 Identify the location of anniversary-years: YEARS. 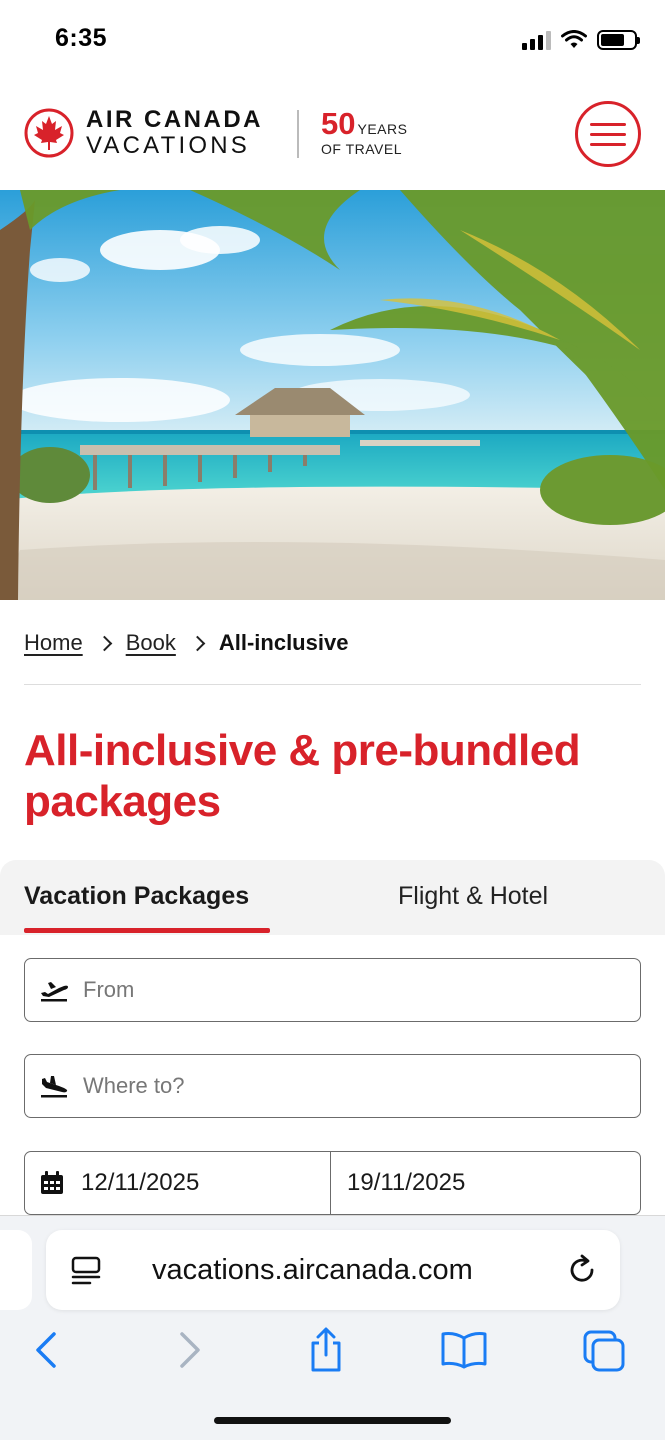
(382, 129).